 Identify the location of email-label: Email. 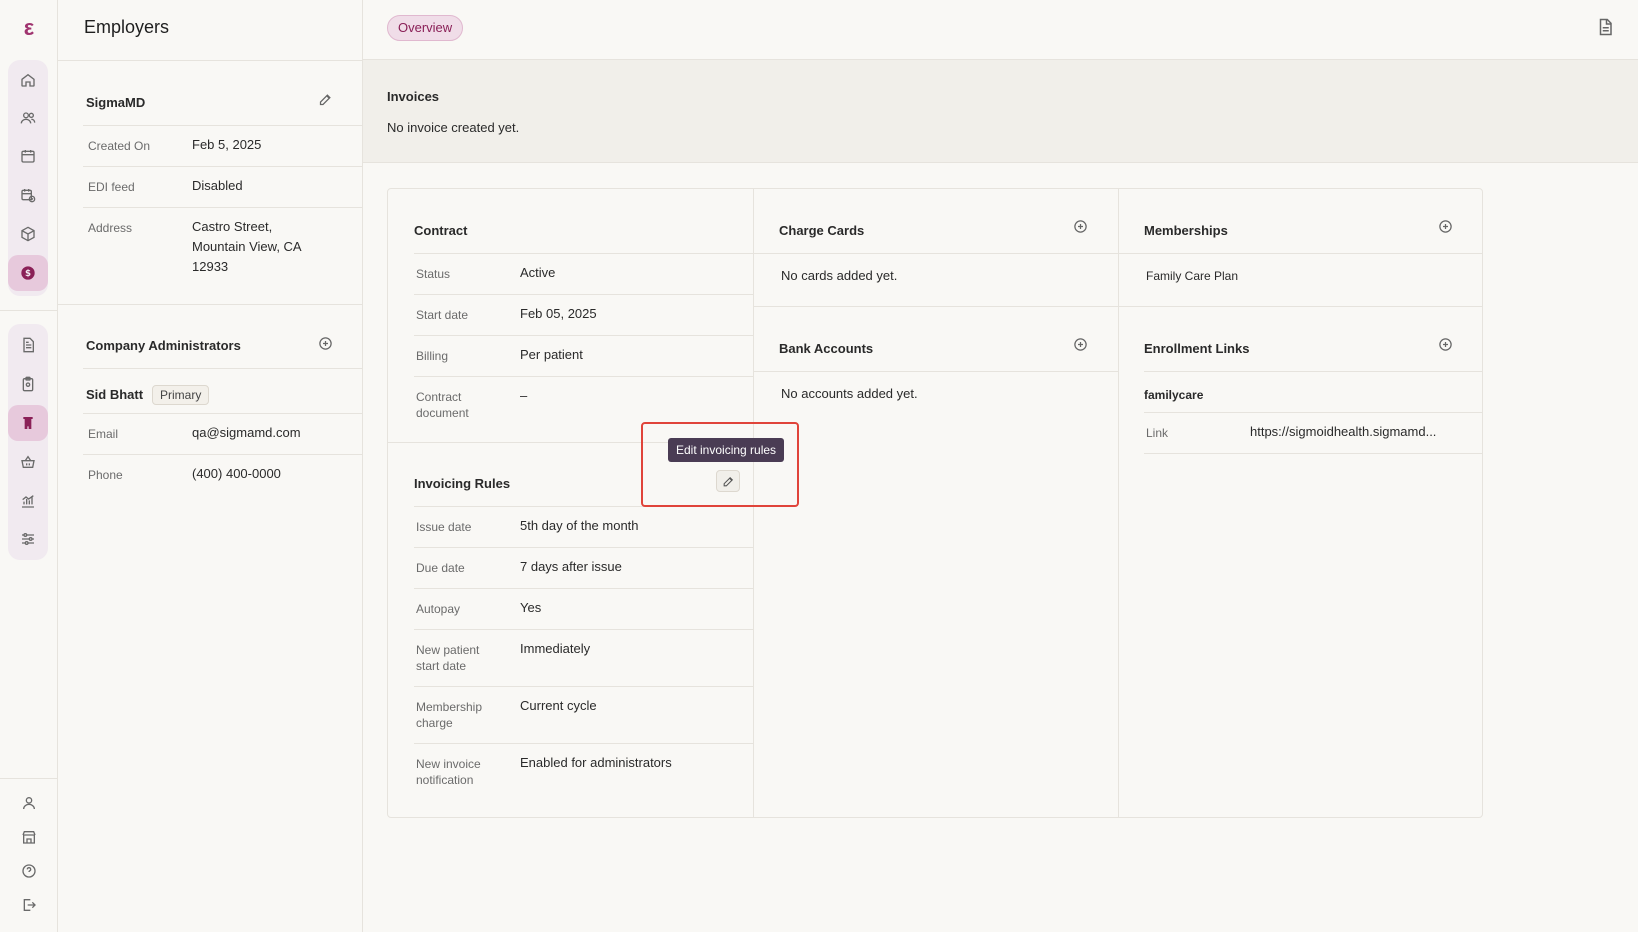
(103, 434).